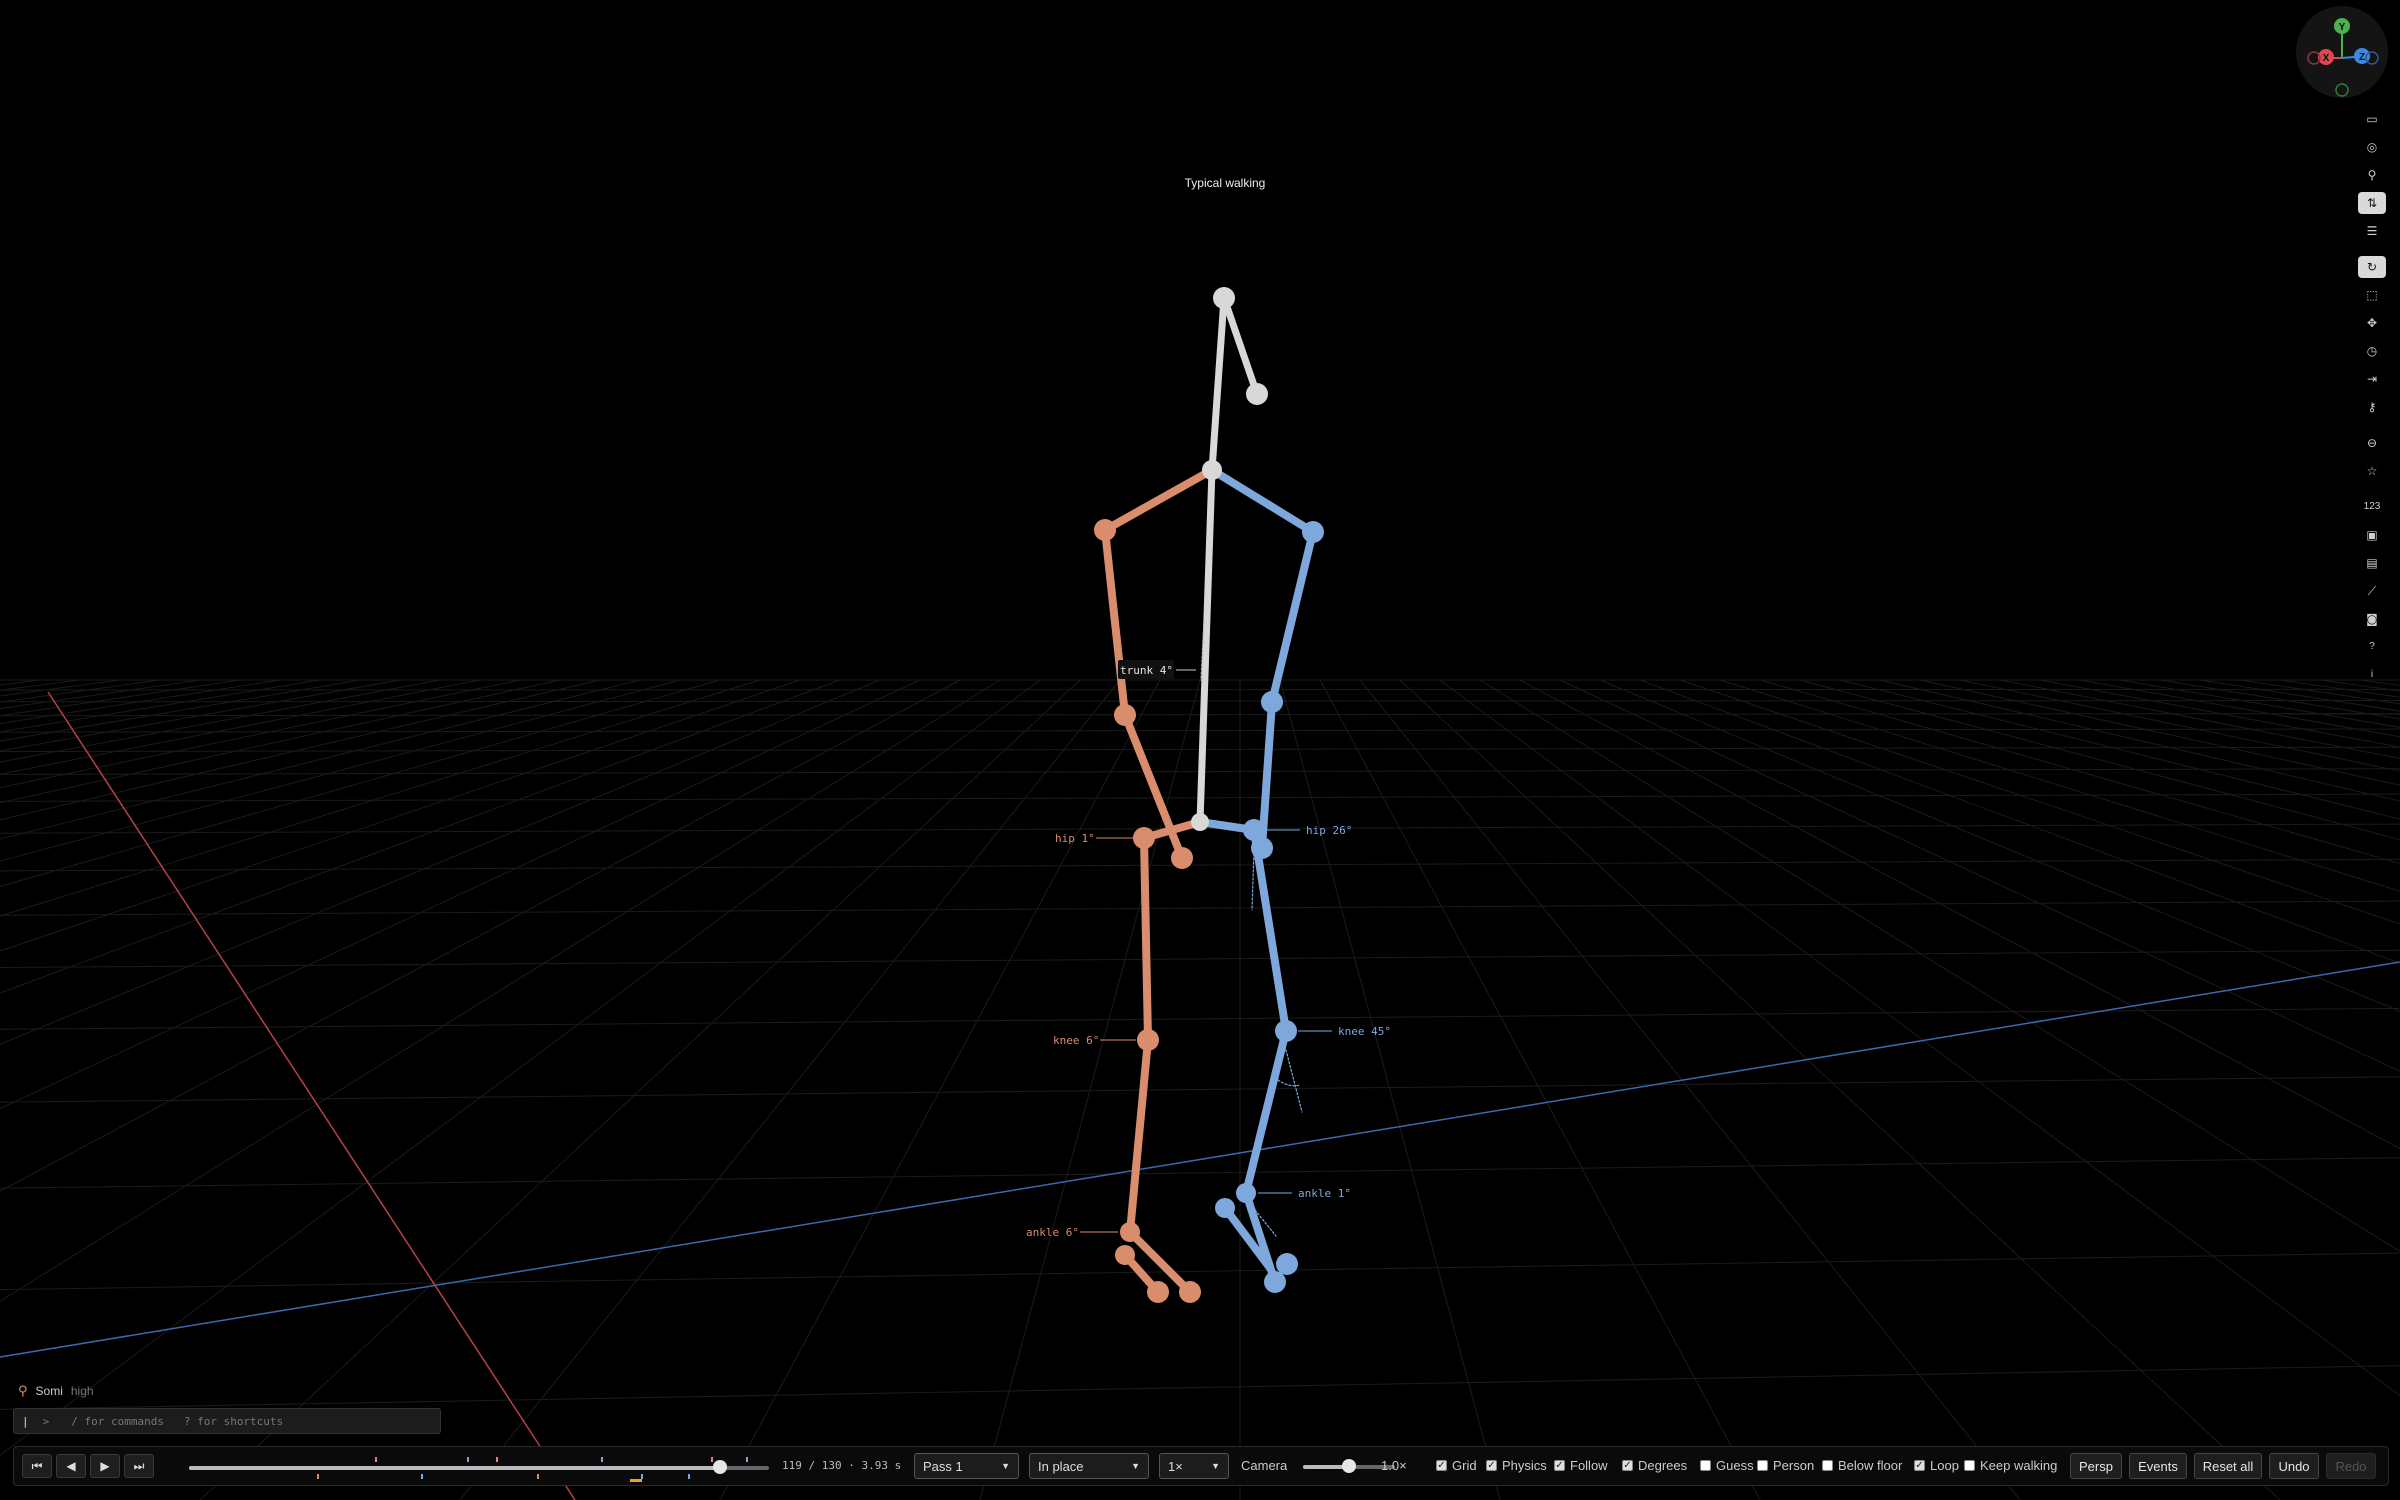 The image size is (2400, 1500). What do you see at coordinates (139, 1466) in the screenshot?
I see `skip-end-icon: ⏭` at bounding box center [139, 1466].